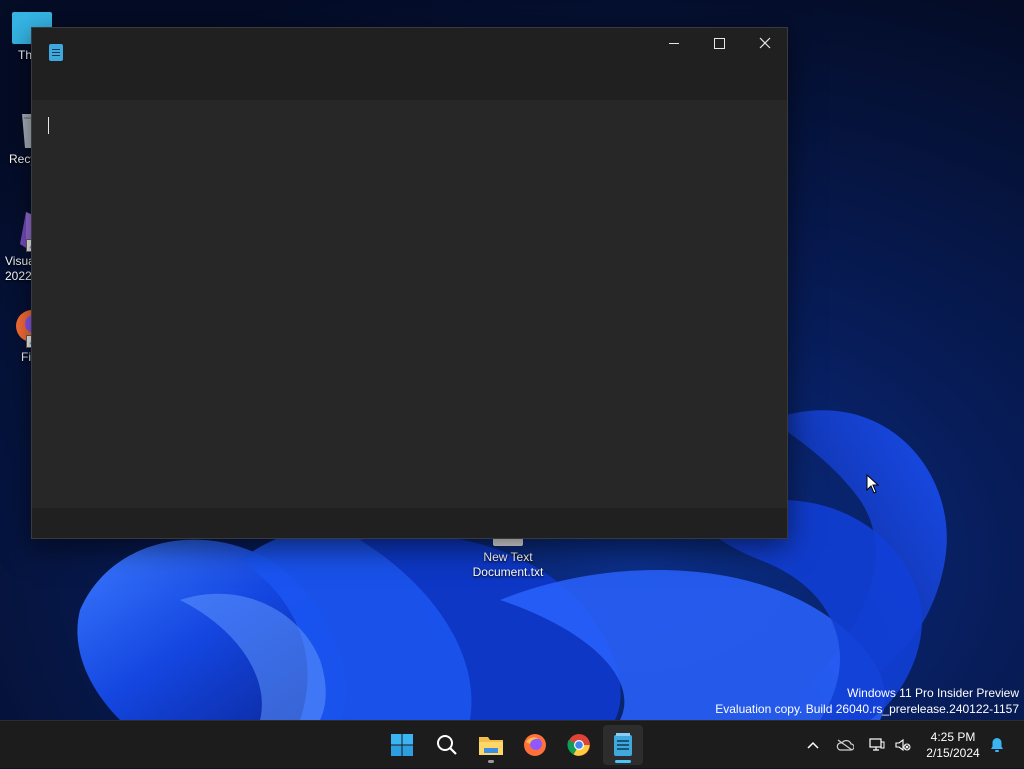 The width and height of the screenshot is (1024, 769). Describe the element at coordinates (953, 753) in the screenshot. I see `clock-date: 2/15/2024` at that location.